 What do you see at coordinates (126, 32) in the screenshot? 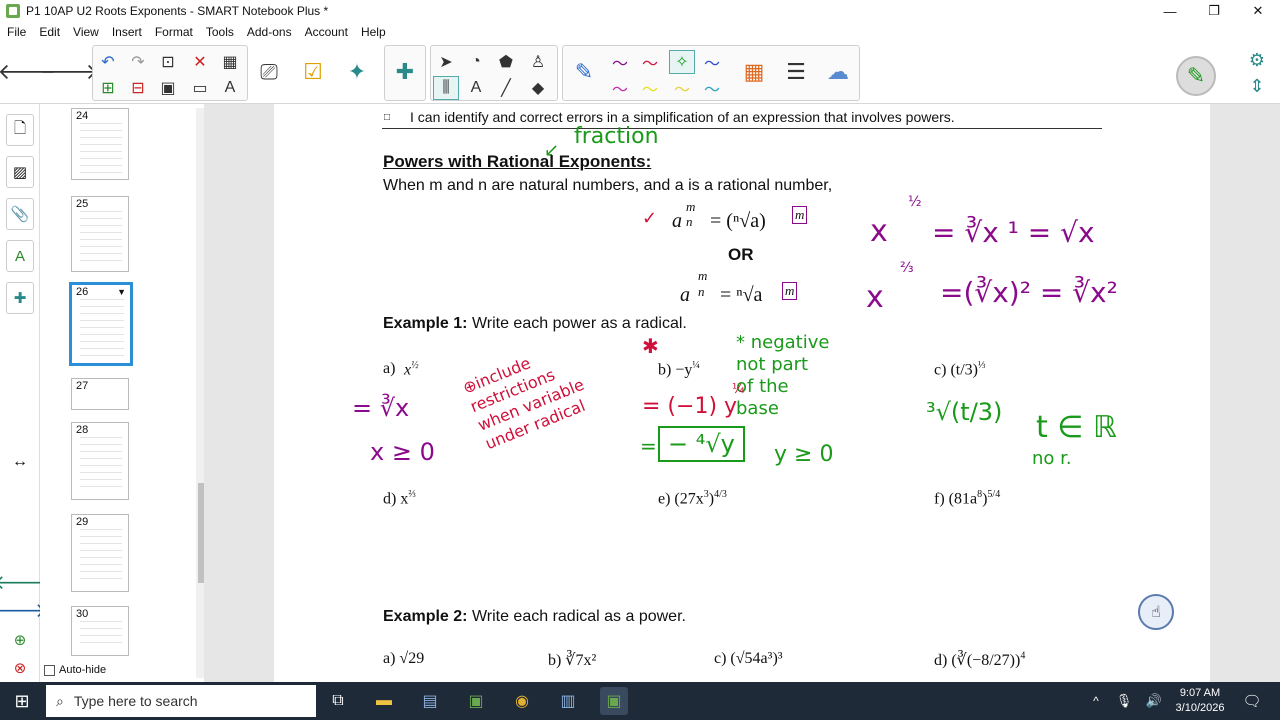
I see `menu-insert: Insert` at bounding box center [126, 32].